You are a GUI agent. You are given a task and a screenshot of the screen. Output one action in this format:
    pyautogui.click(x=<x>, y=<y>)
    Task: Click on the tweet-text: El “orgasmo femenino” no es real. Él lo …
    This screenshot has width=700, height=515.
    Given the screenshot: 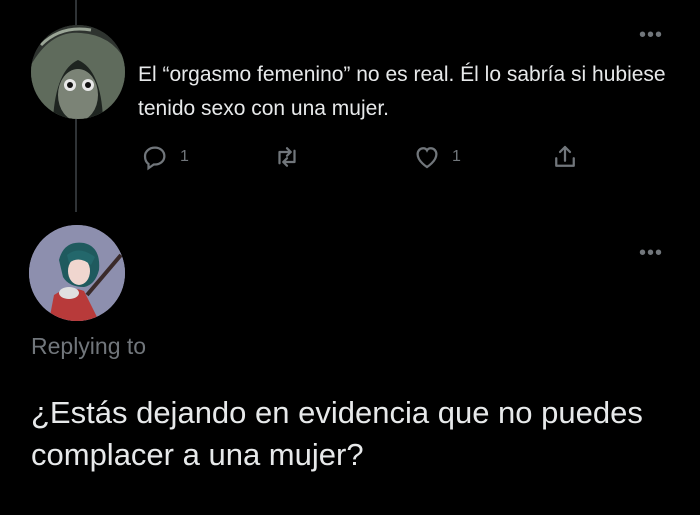 What is the action you would take?
    pyautogui.click(x=402, y=91)
    